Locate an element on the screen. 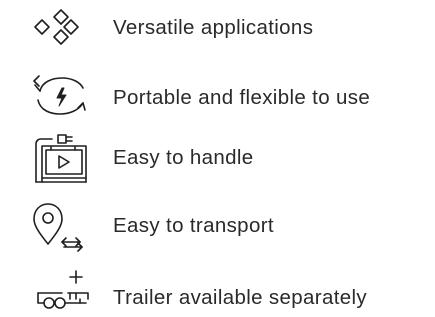 The height and width of the screenshot is (317, 435). cycle-power-icon is located at coordinates (62, 96).